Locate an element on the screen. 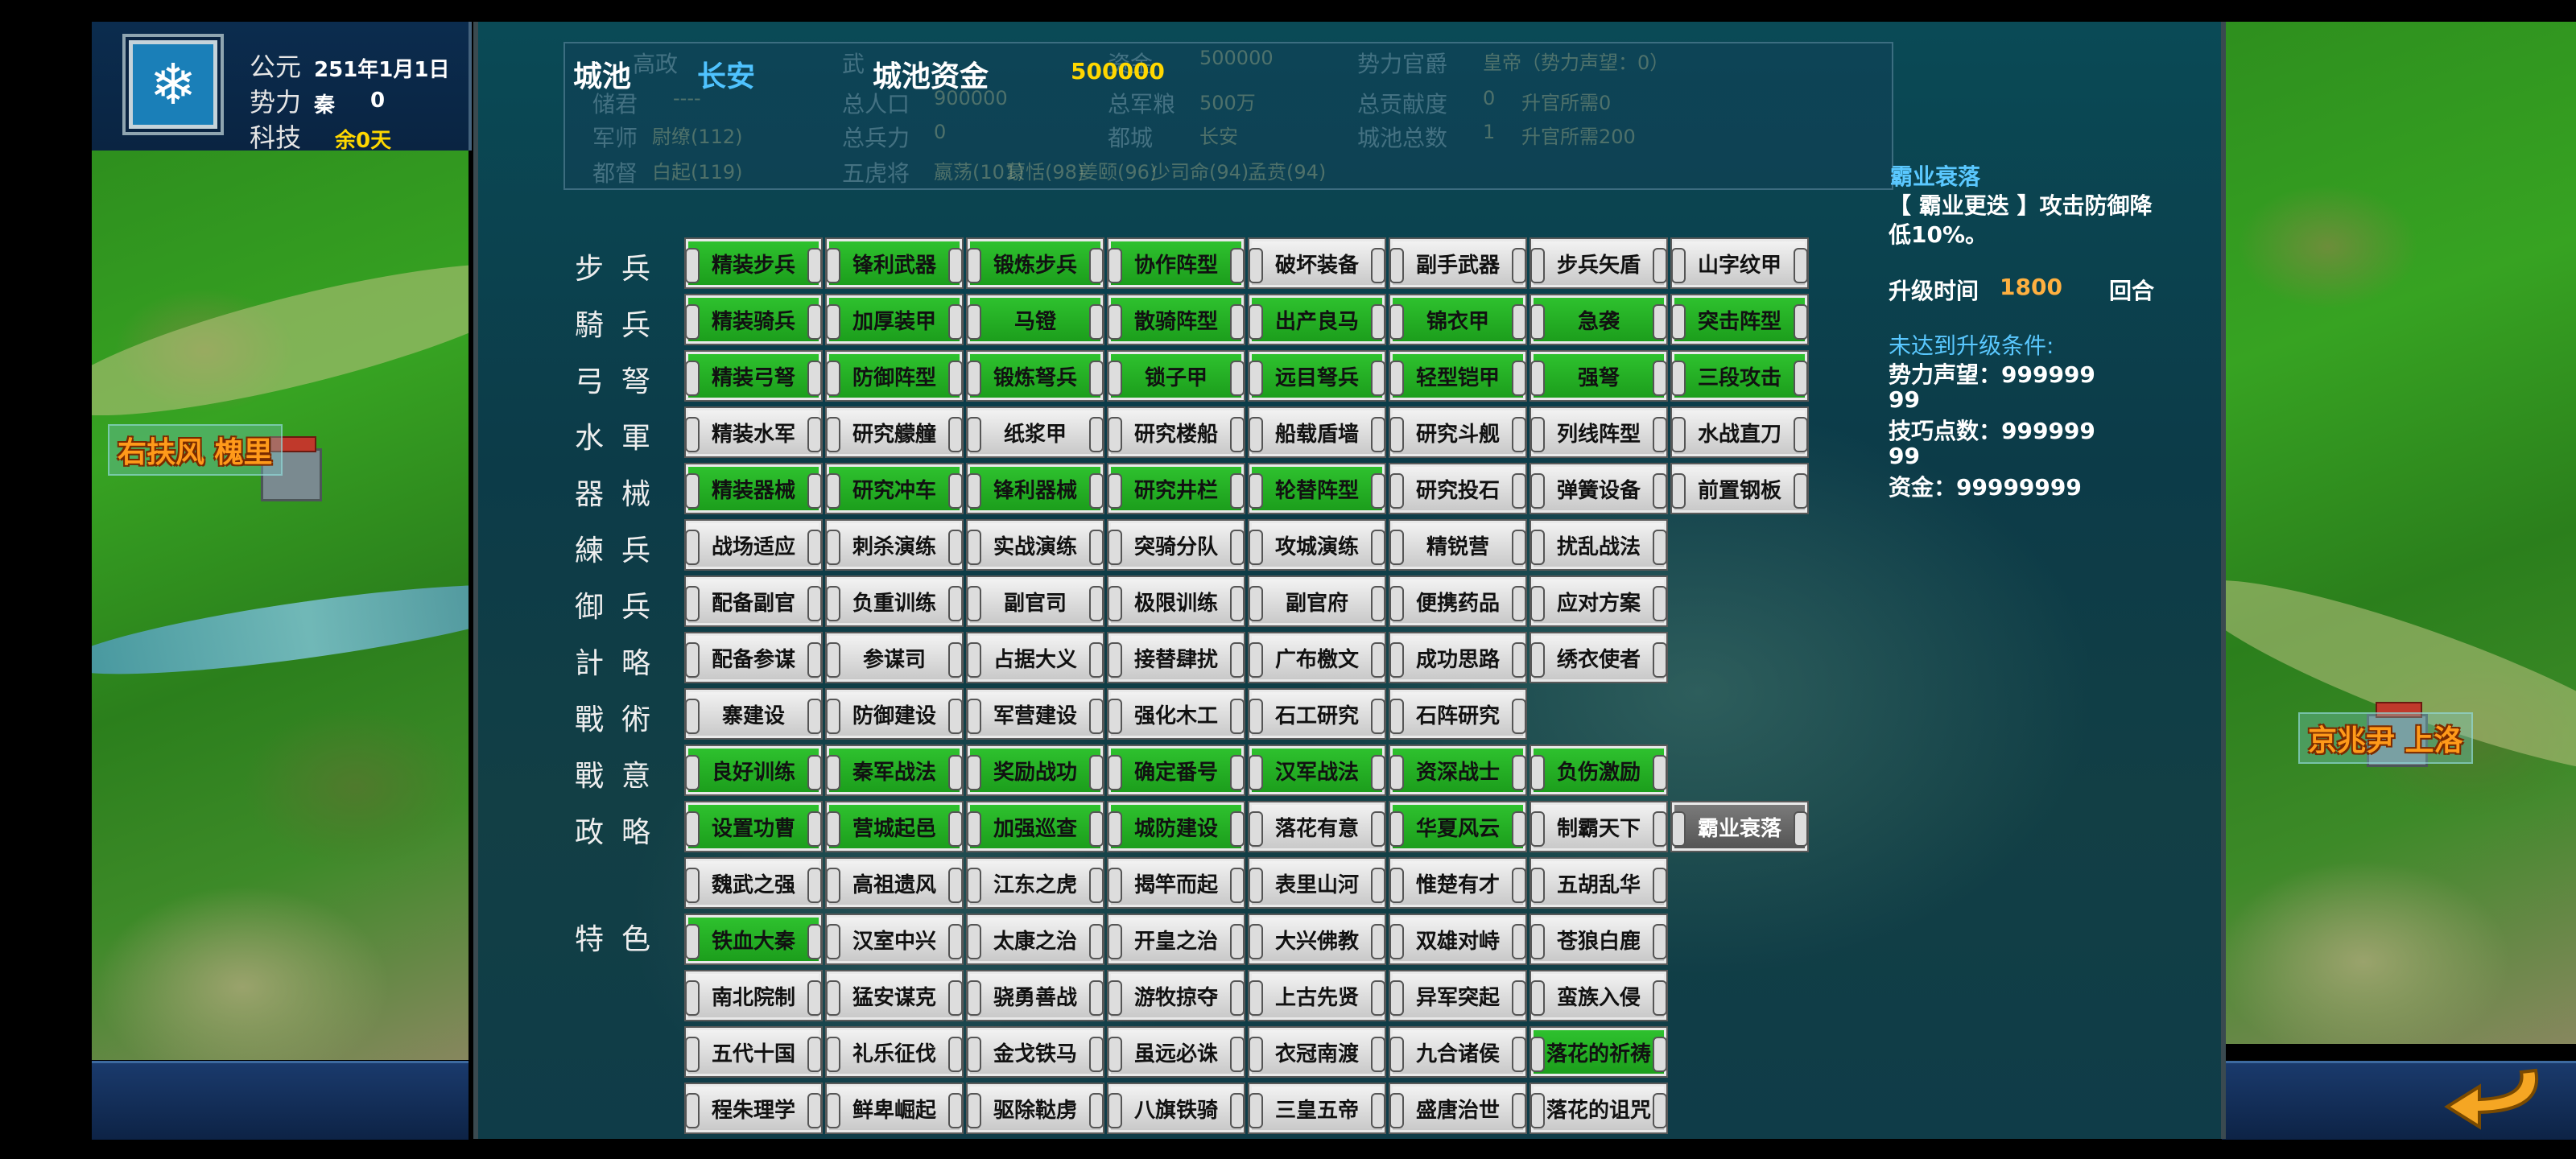  tech-button-6-5: 便携药品 is located at coordinates (1458, 601).